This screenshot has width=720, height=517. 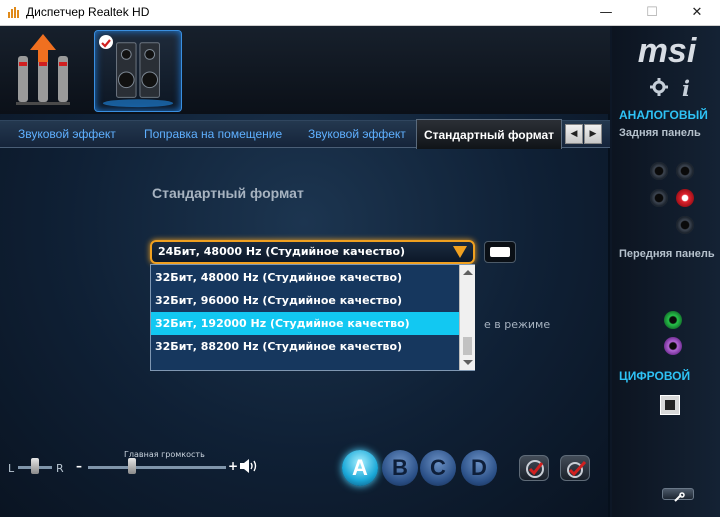 I want to click on volume-slider-thumb, so click(x=132, y=466).